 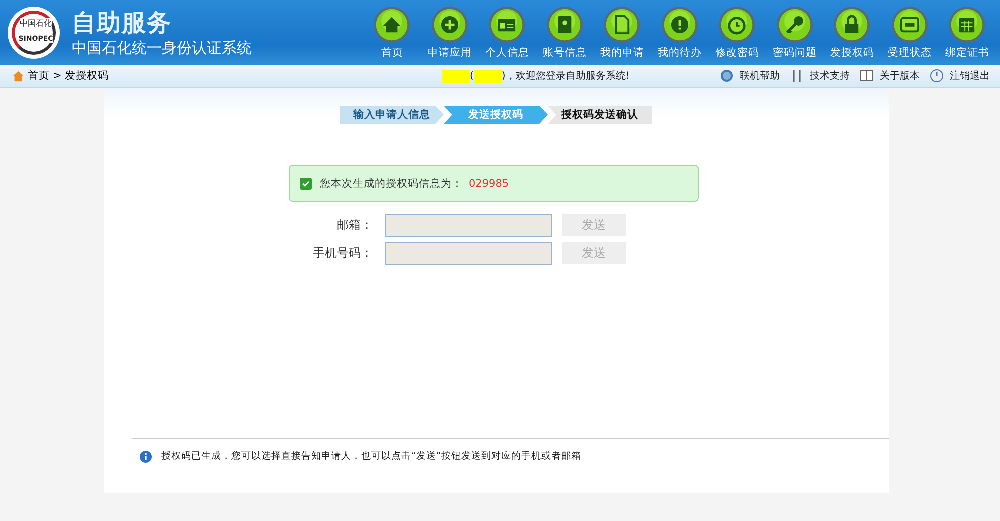 What do you see at coordinates (960, 76) in the screenshot?
I see `header-link: 注销退出` at bounding box center [960, 76].